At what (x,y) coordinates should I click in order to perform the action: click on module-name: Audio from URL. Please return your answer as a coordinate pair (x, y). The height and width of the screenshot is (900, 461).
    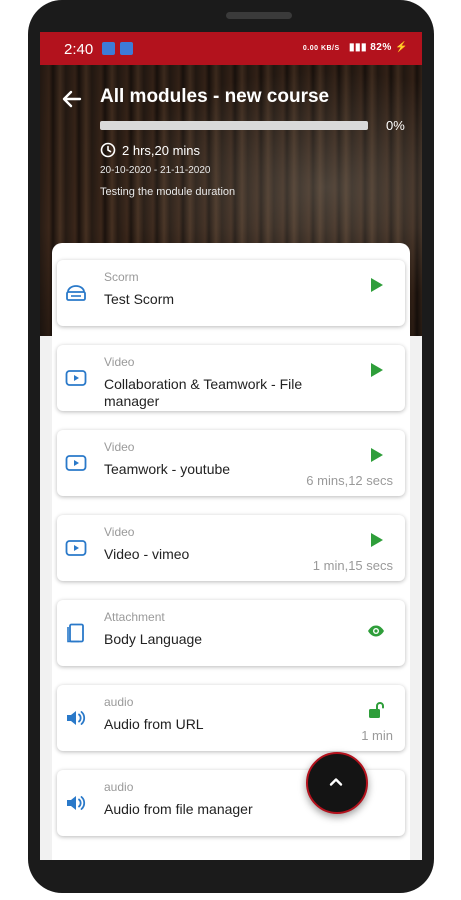
    Looking at the image, I should click on (154, 724).